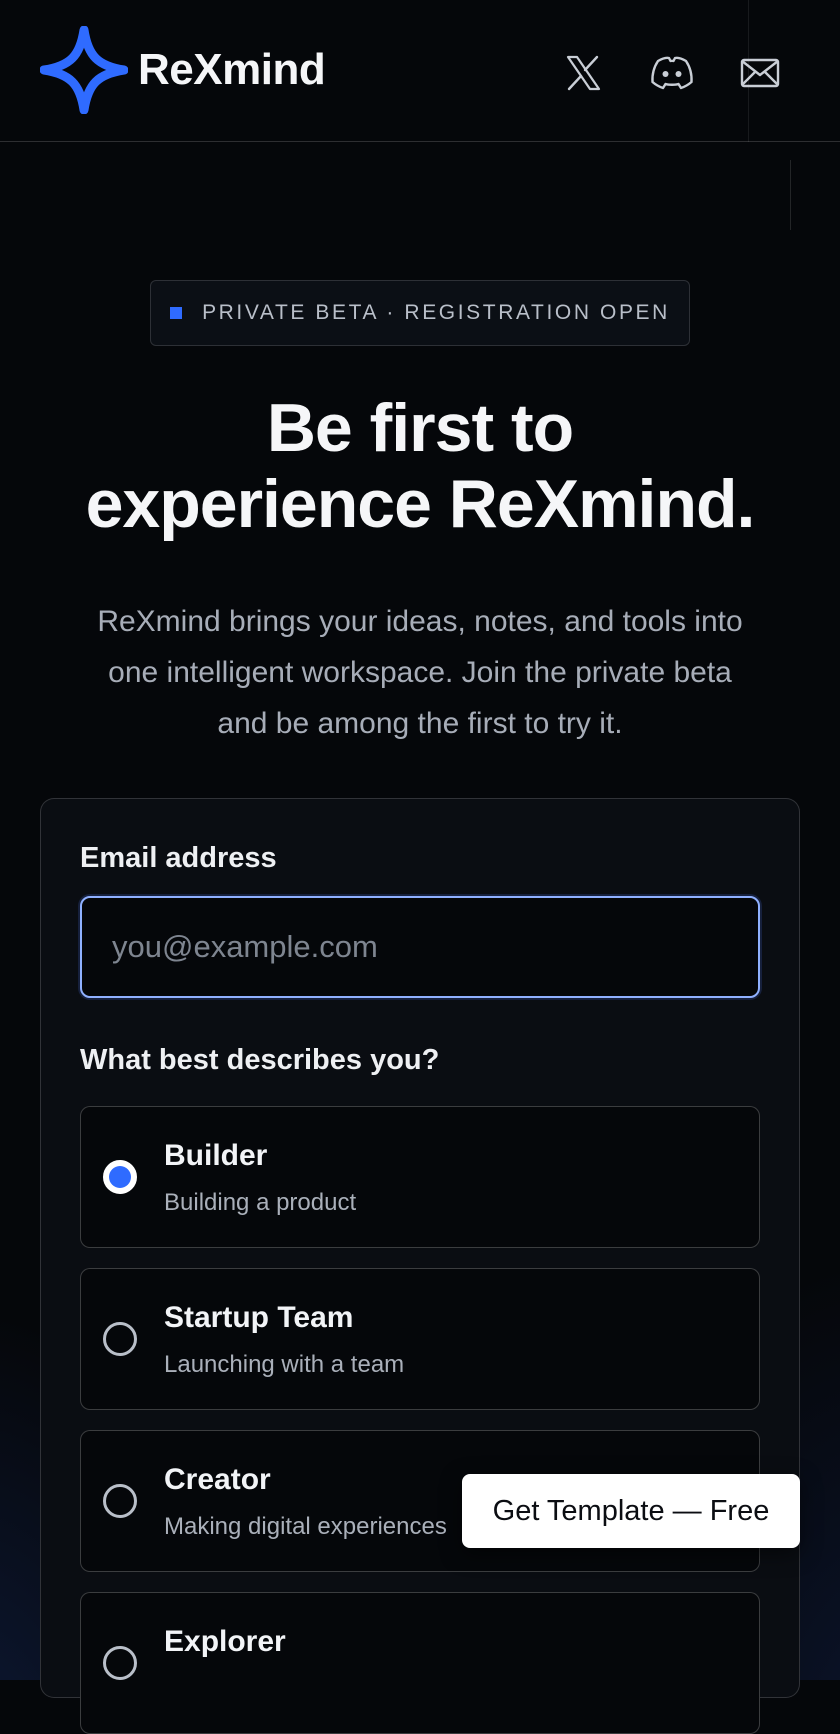  I want to click on discord-link, so click(672, 73).